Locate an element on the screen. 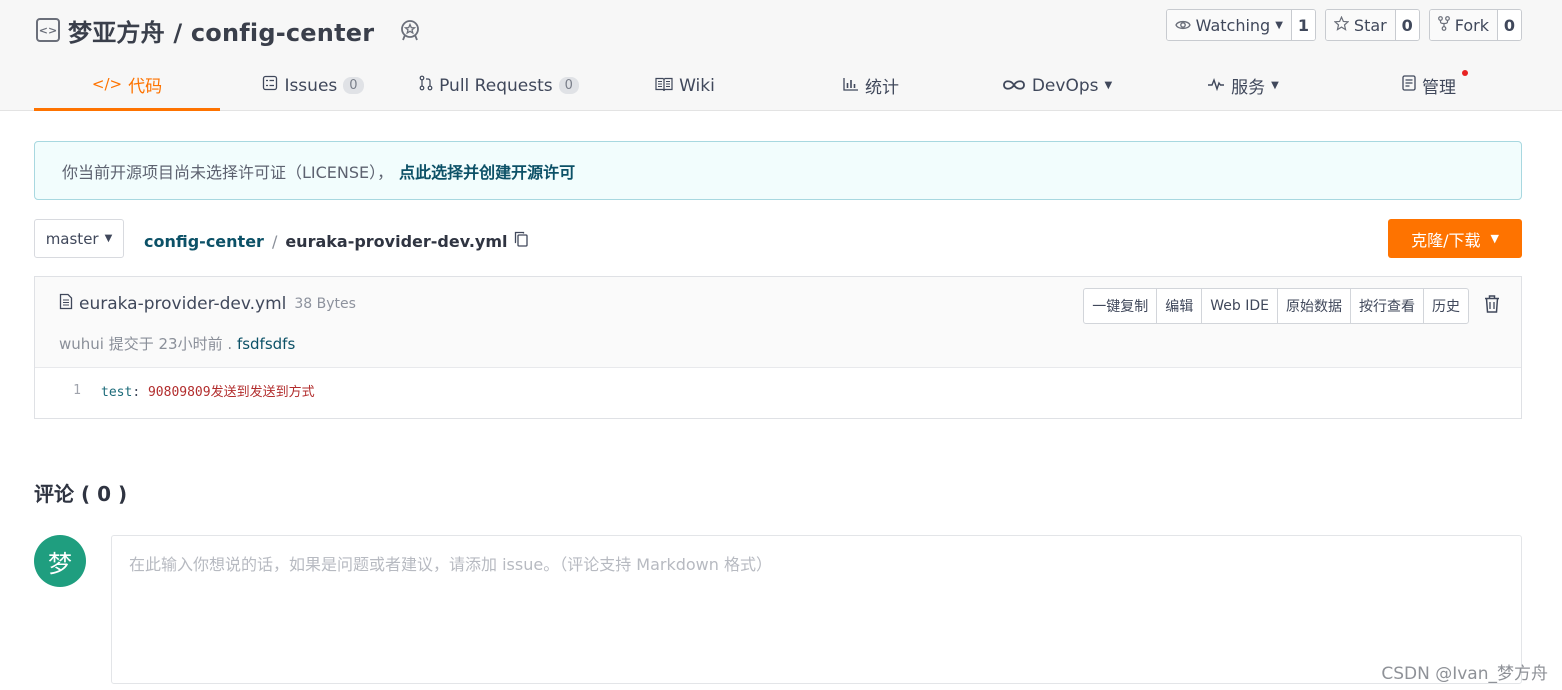 The image size is (1562, 690). tab-wiki: Wiki is located at coordinates (685, 85).